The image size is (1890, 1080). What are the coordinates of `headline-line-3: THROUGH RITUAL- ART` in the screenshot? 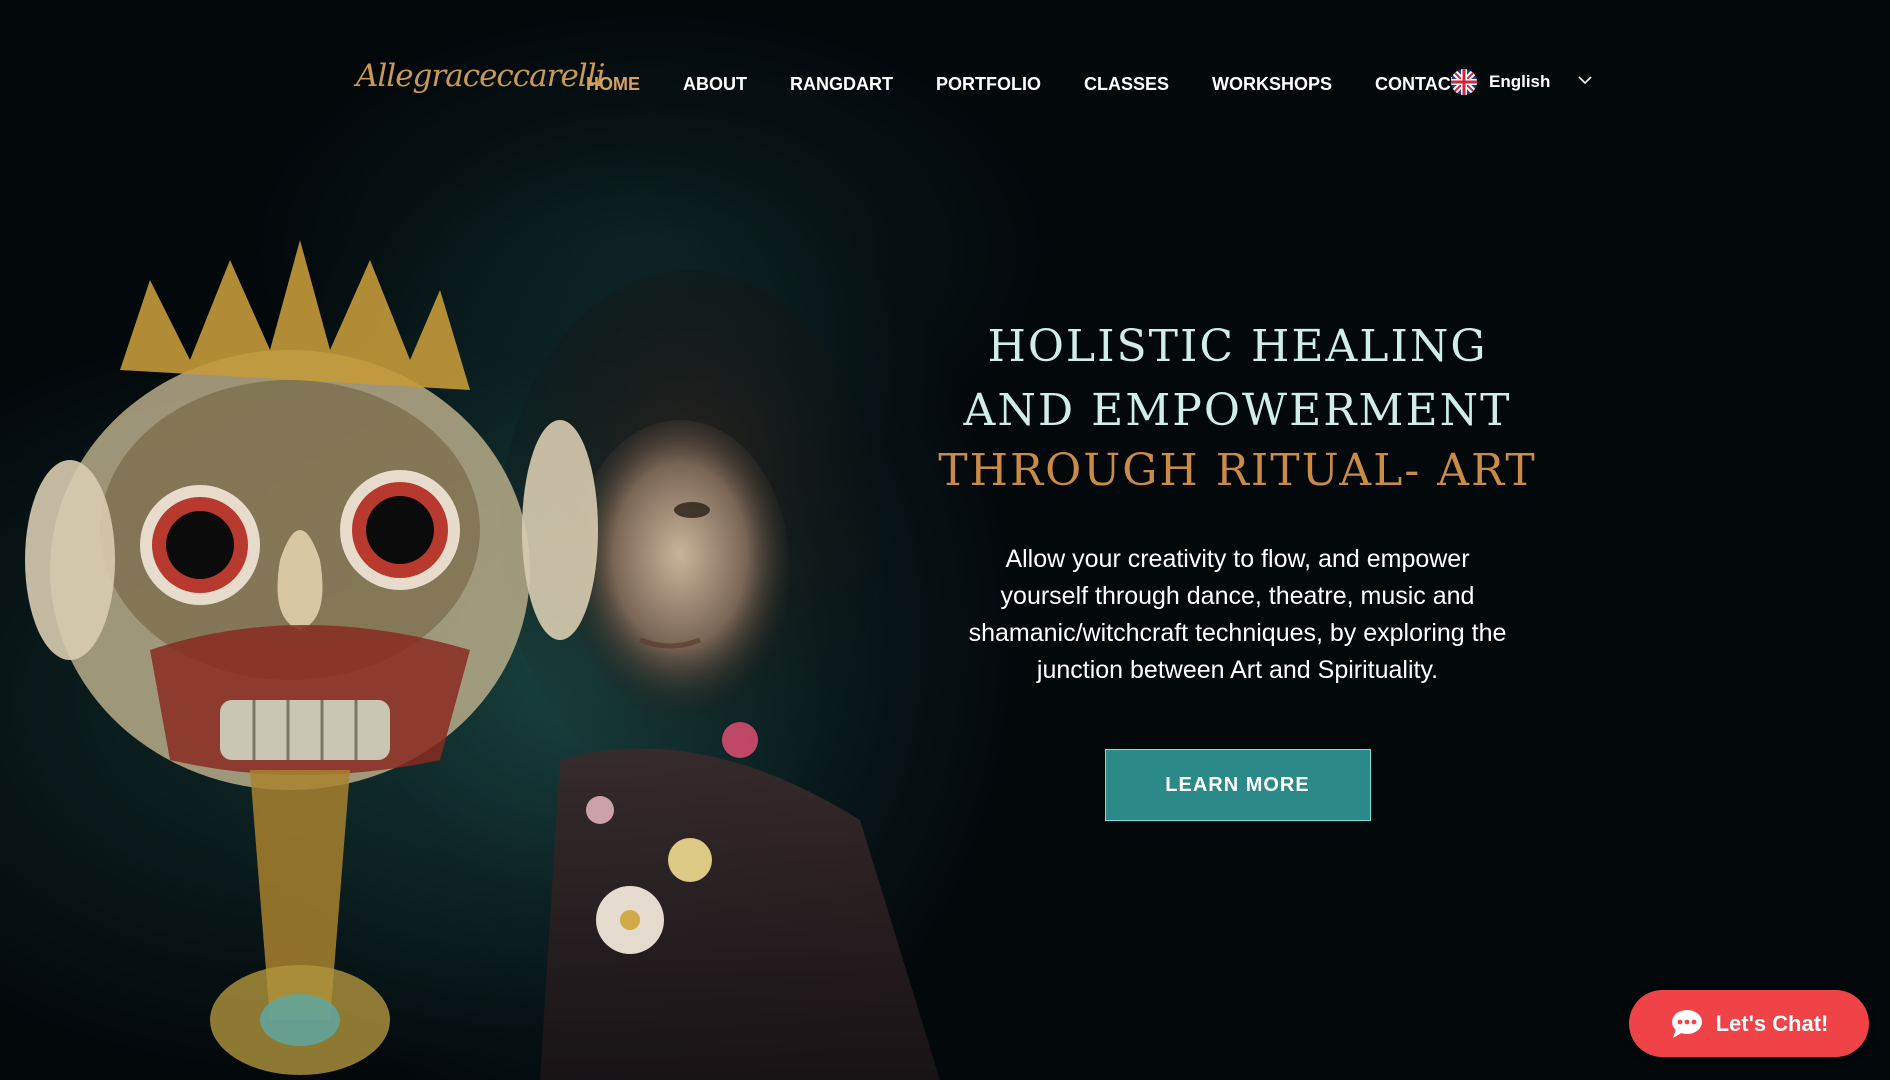 It's located at (1237, 470).